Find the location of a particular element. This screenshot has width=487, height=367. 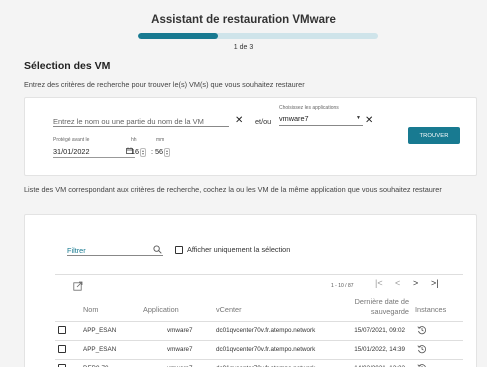

step-indicator: 1 de 3 is located at coordinates (243, 47).